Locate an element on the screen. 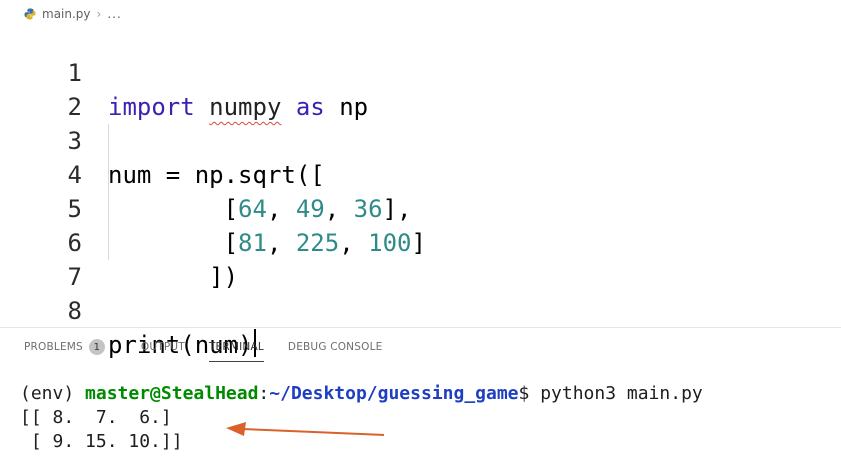 The width and height of the screenshot is (841, 459). tab-label: OUTPUT is located at coordinates (162, 347).